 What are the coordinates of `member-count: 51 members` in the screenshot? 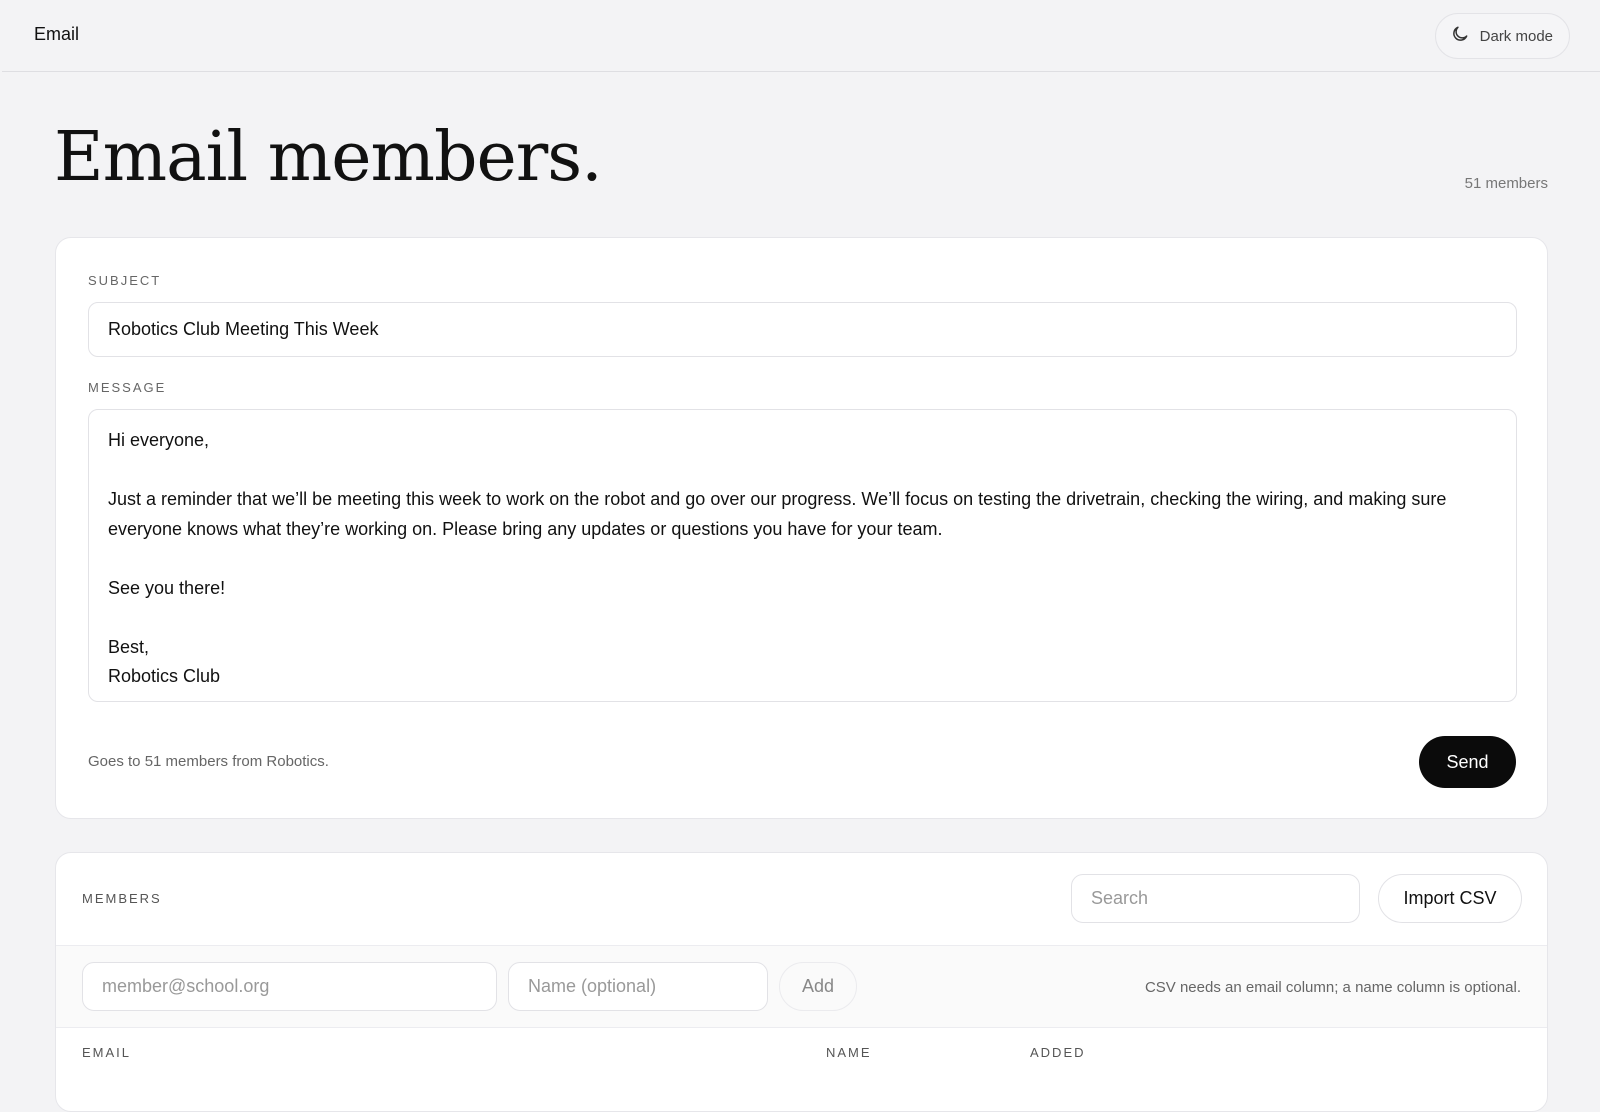 It's located at (1506, 183).